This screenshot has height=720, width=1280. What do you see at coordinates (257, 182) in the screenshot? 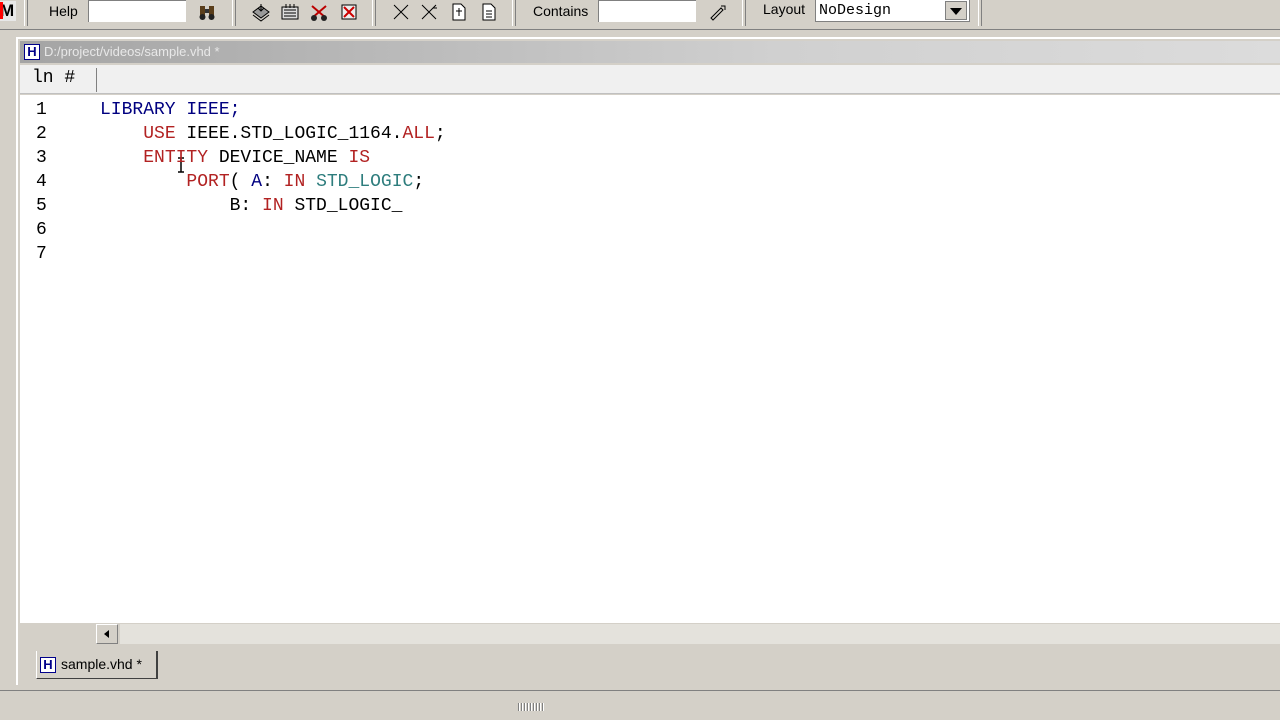
I see `code-token: A` at bounding box center [257, 182].